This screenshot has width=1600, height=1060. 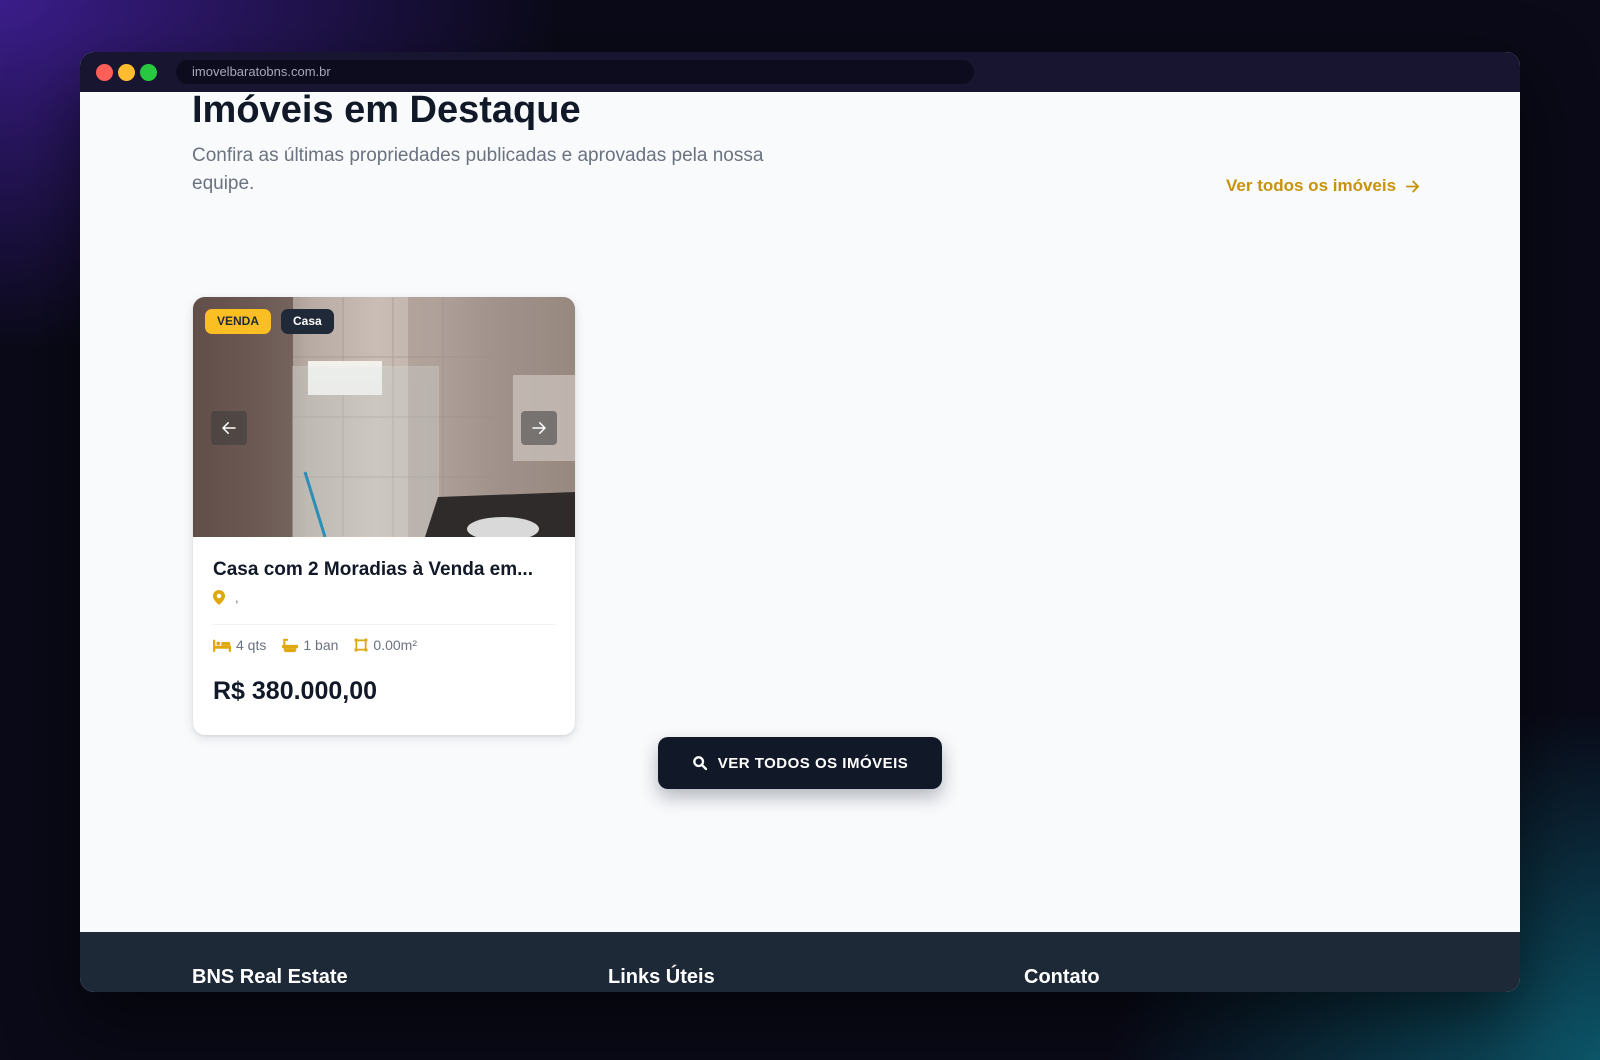 I want to click on view-all-properties-button: VER TODOS OS IMÓVEIS, so click(x=800, y=763).